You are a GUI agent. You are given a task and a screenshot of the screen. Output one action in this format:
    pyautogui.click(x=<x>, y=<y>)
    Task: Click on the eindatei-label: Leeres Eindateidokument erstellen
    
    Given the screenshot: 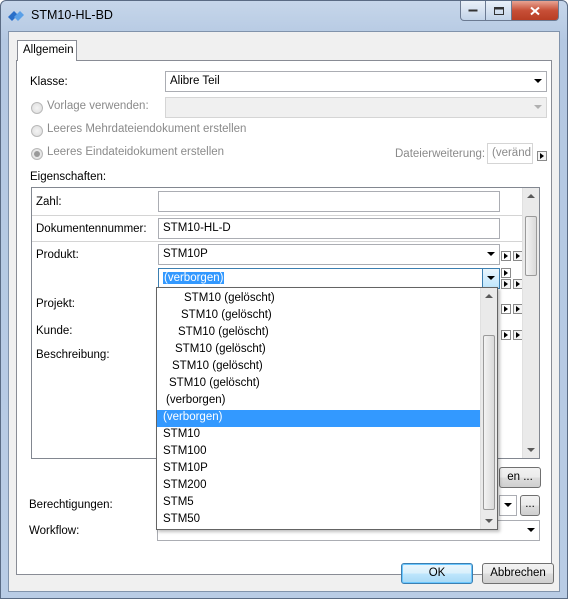 What is the action you would take?
    pyautogui.click(x=136, y=152)
    